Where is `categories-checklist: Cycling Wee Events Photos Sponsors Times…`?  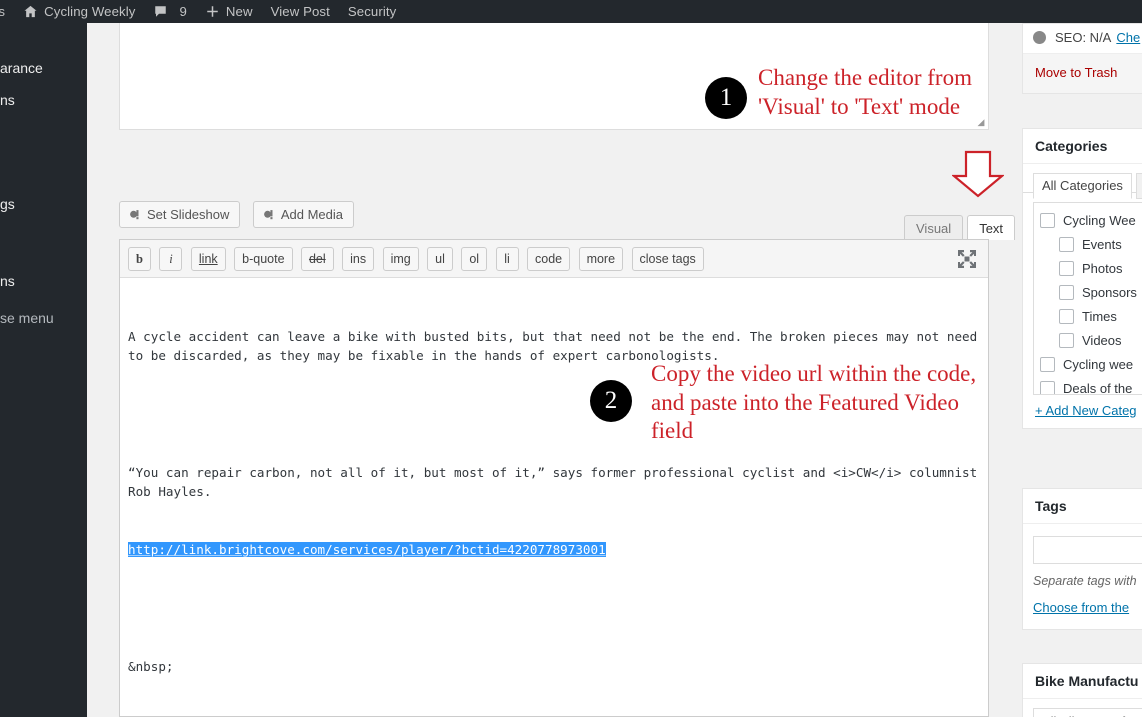
categories-checklist: Cycling Wee Events Photos Sponsors Times… is located at coordinates (1087, 298).